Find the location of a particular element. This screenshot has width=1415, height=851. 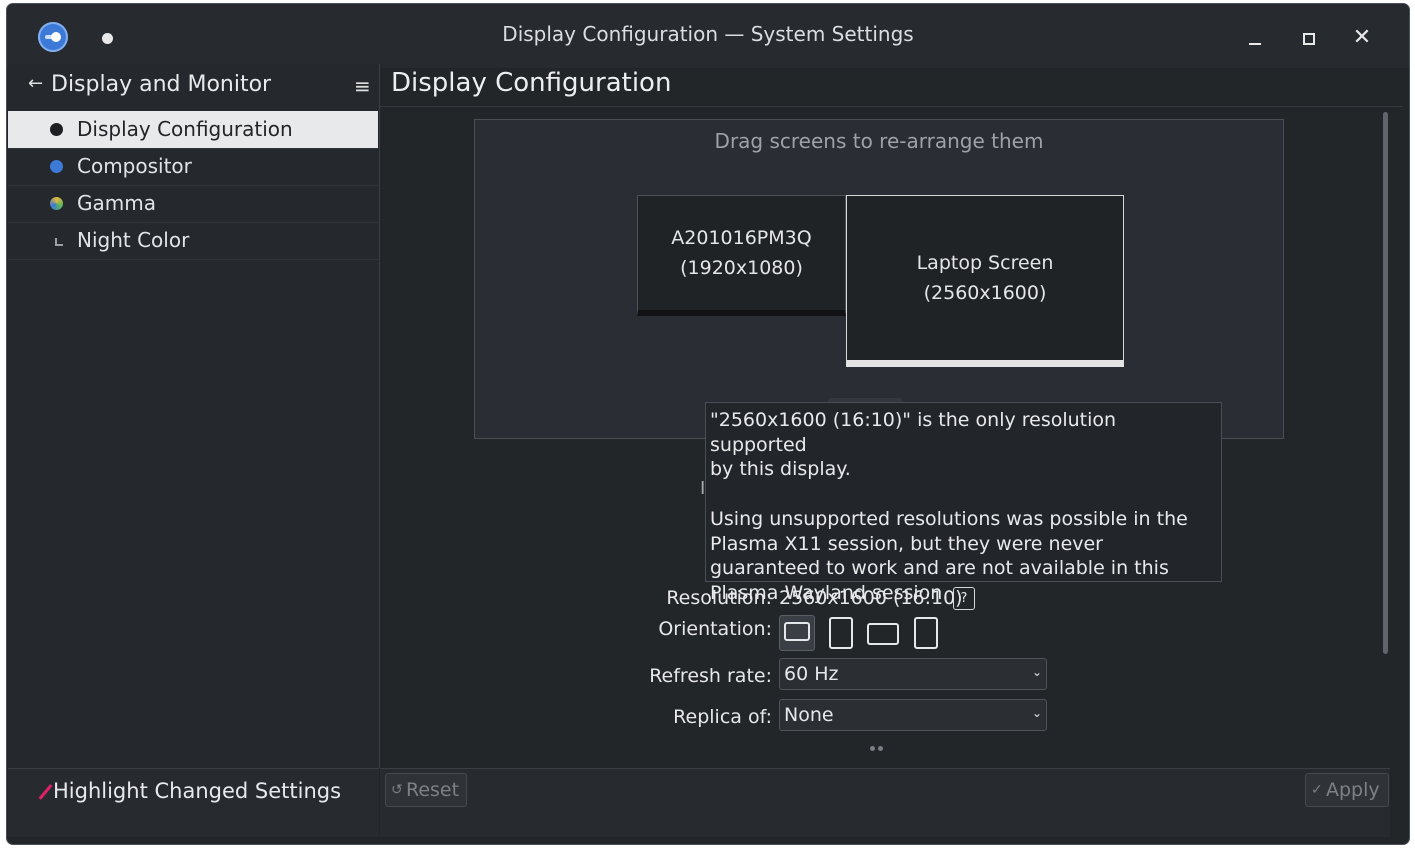

sidebar-item-display-configuration: Display Configuration is located at coordinates (193, 130).